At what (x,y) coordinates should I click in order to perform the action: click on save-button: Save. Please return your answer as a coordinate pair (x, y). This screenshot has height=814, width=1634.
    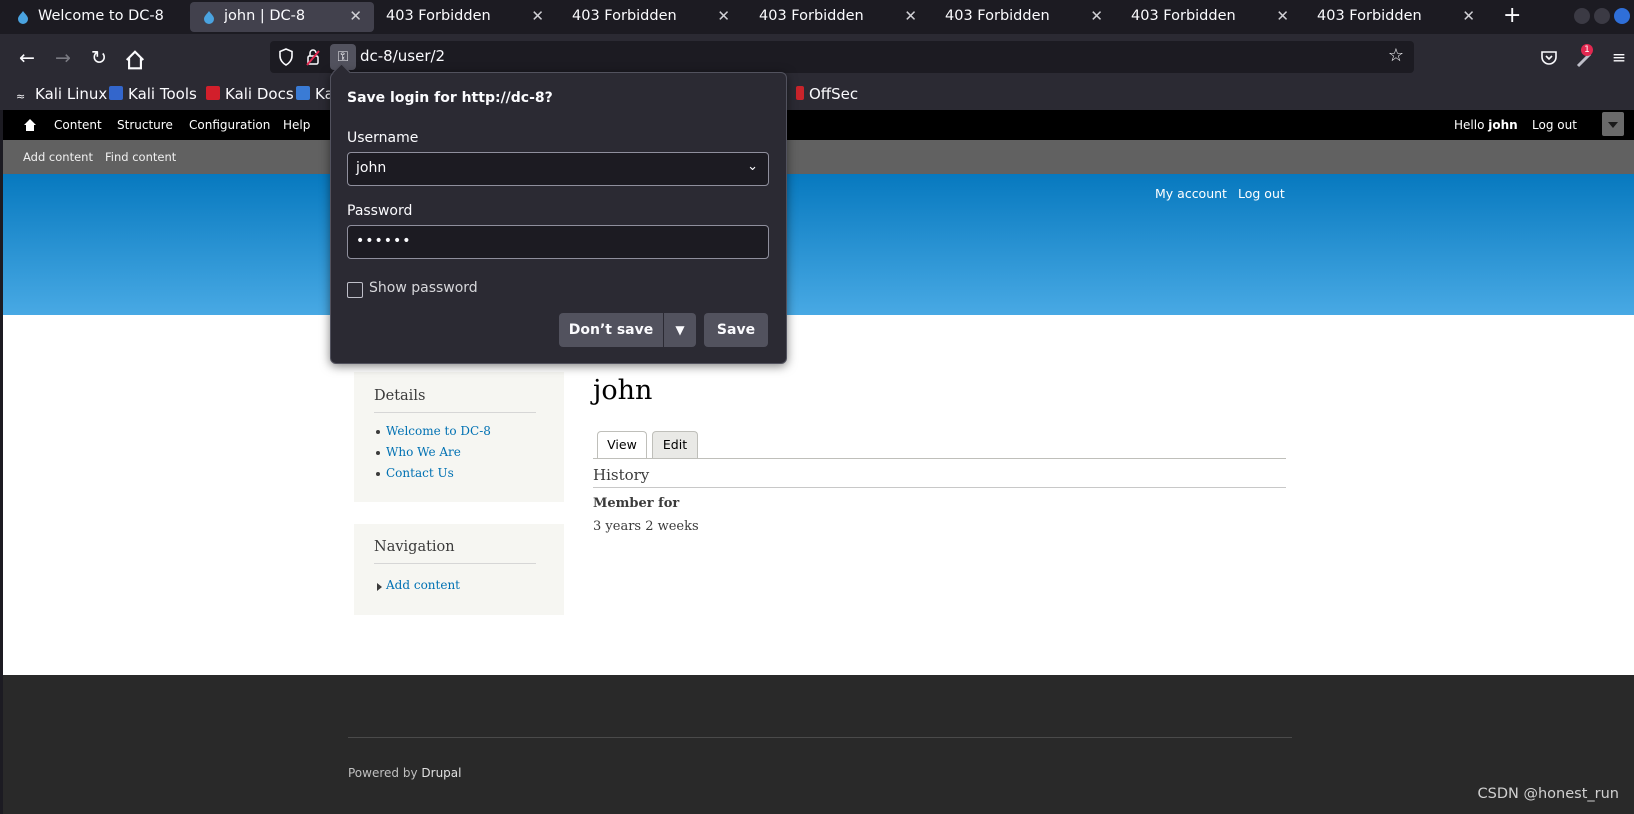
    Looking at the image, I should click on (736, 330).